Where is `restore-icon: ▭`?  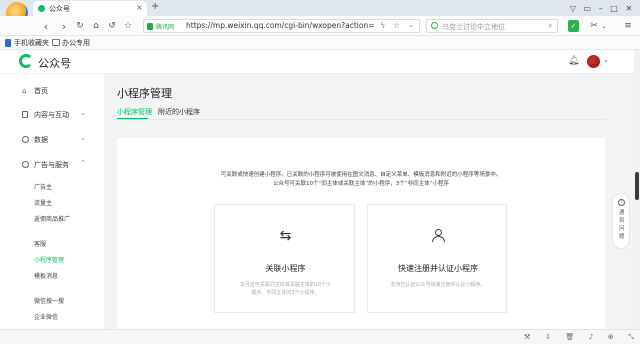
restore-icon: ▭ is located at coordinates (588, 8).